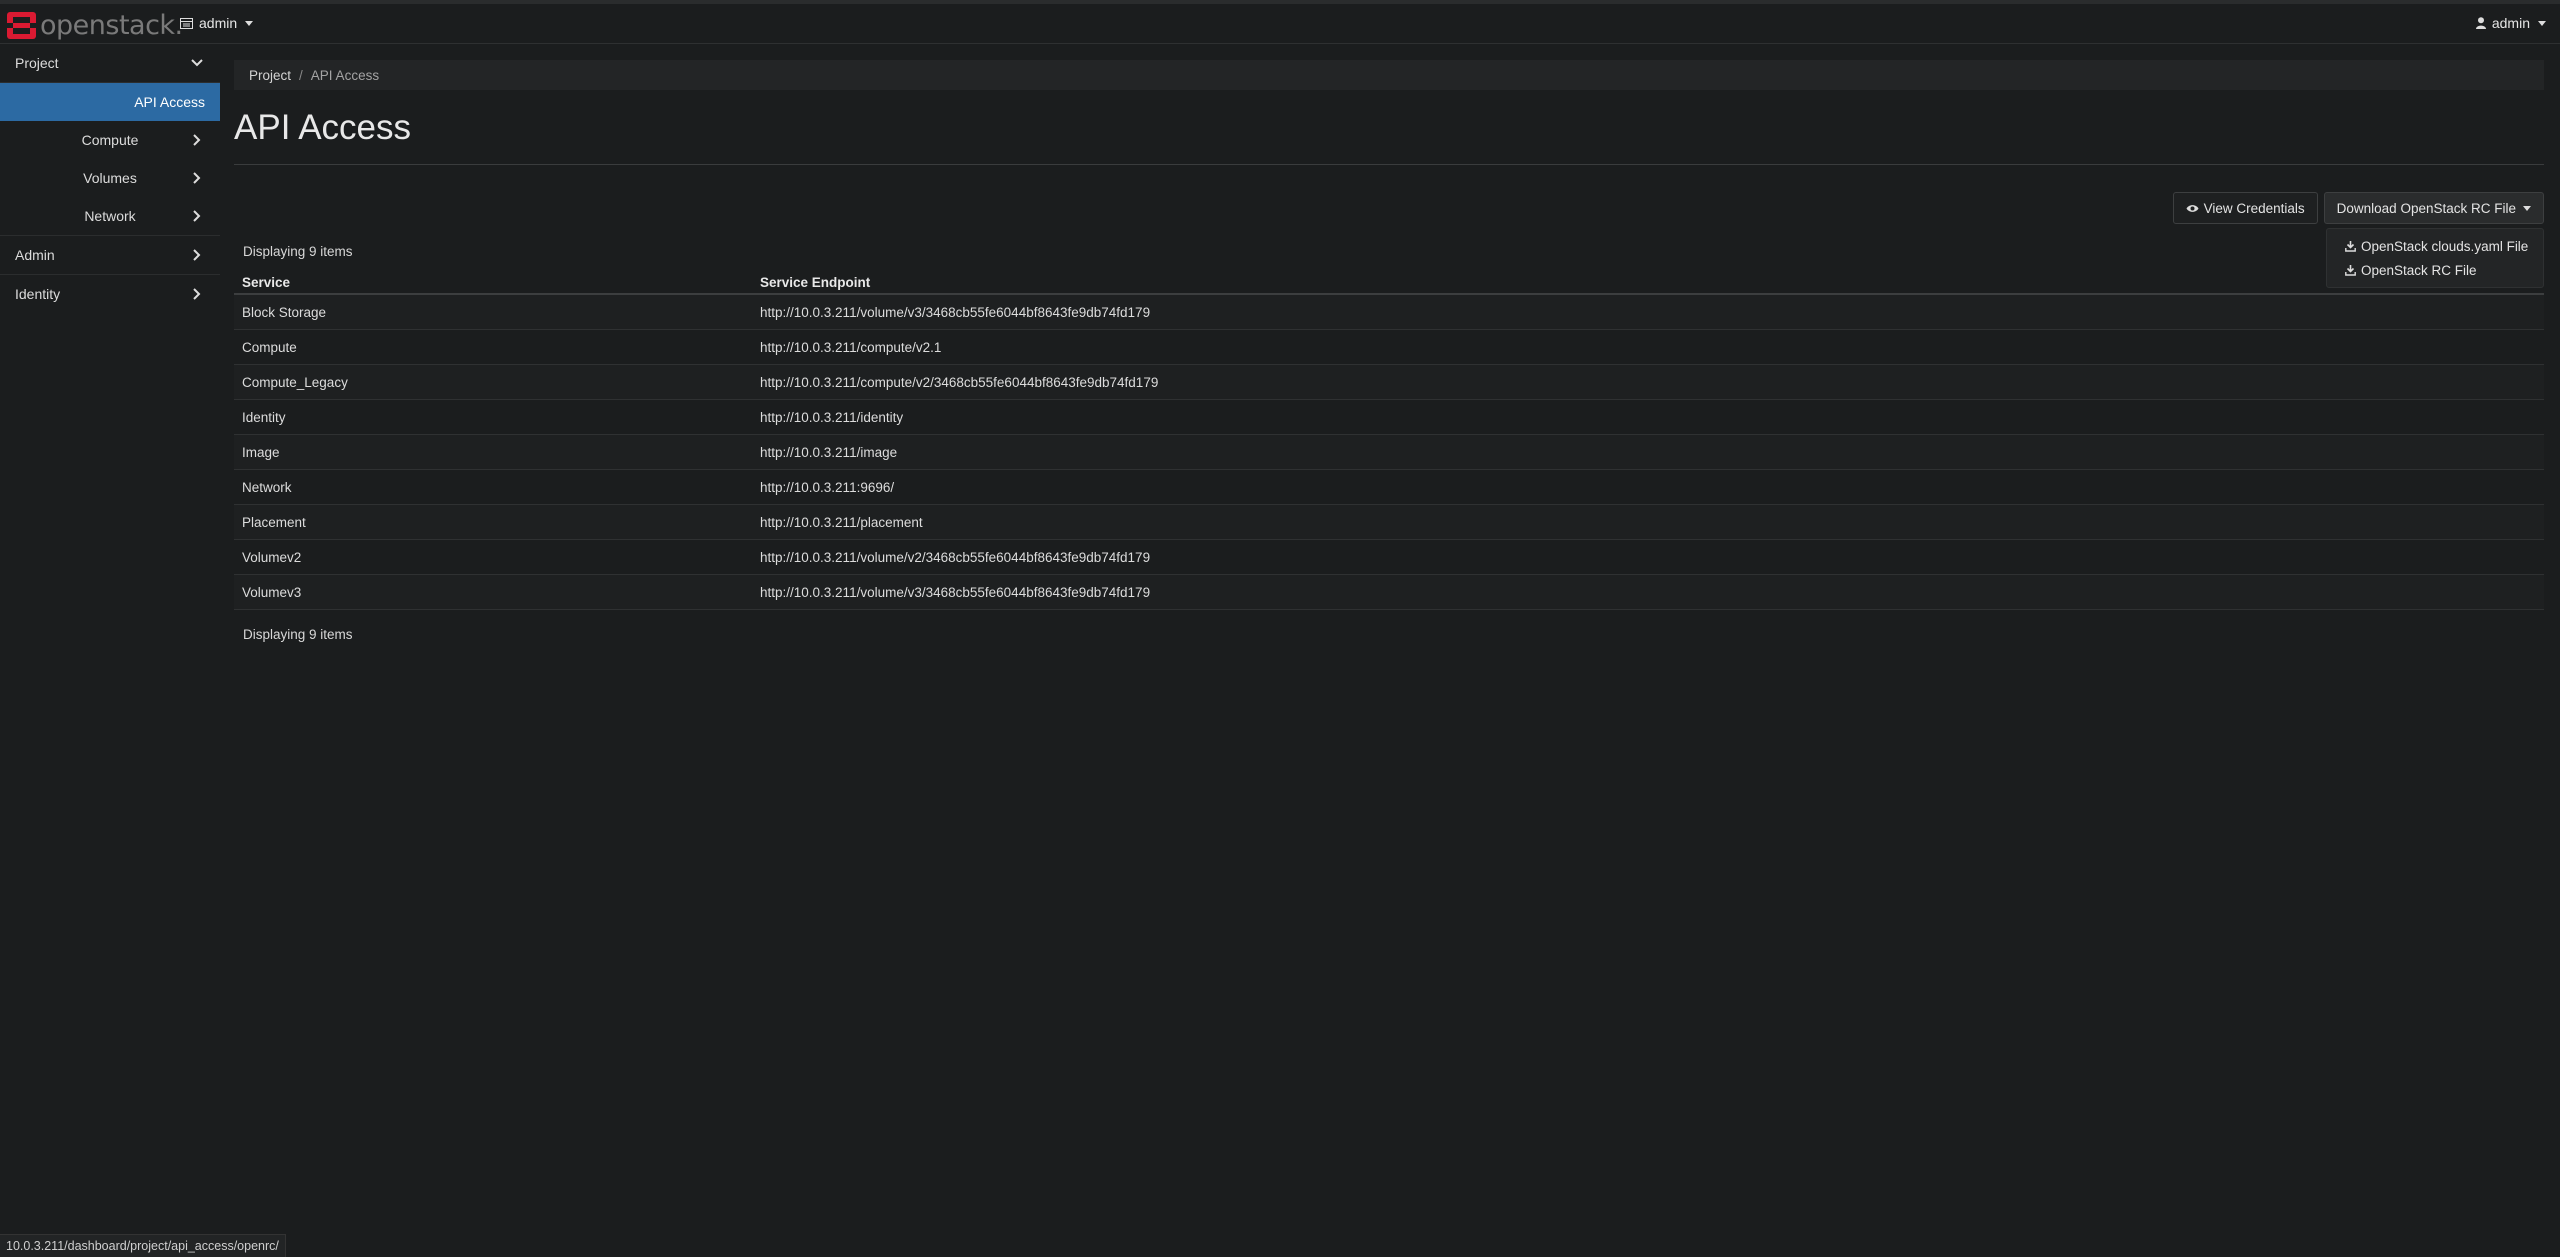 The image size is (2560, 1257). I want to click on service-cell: Volumev2, so click(493, 557).